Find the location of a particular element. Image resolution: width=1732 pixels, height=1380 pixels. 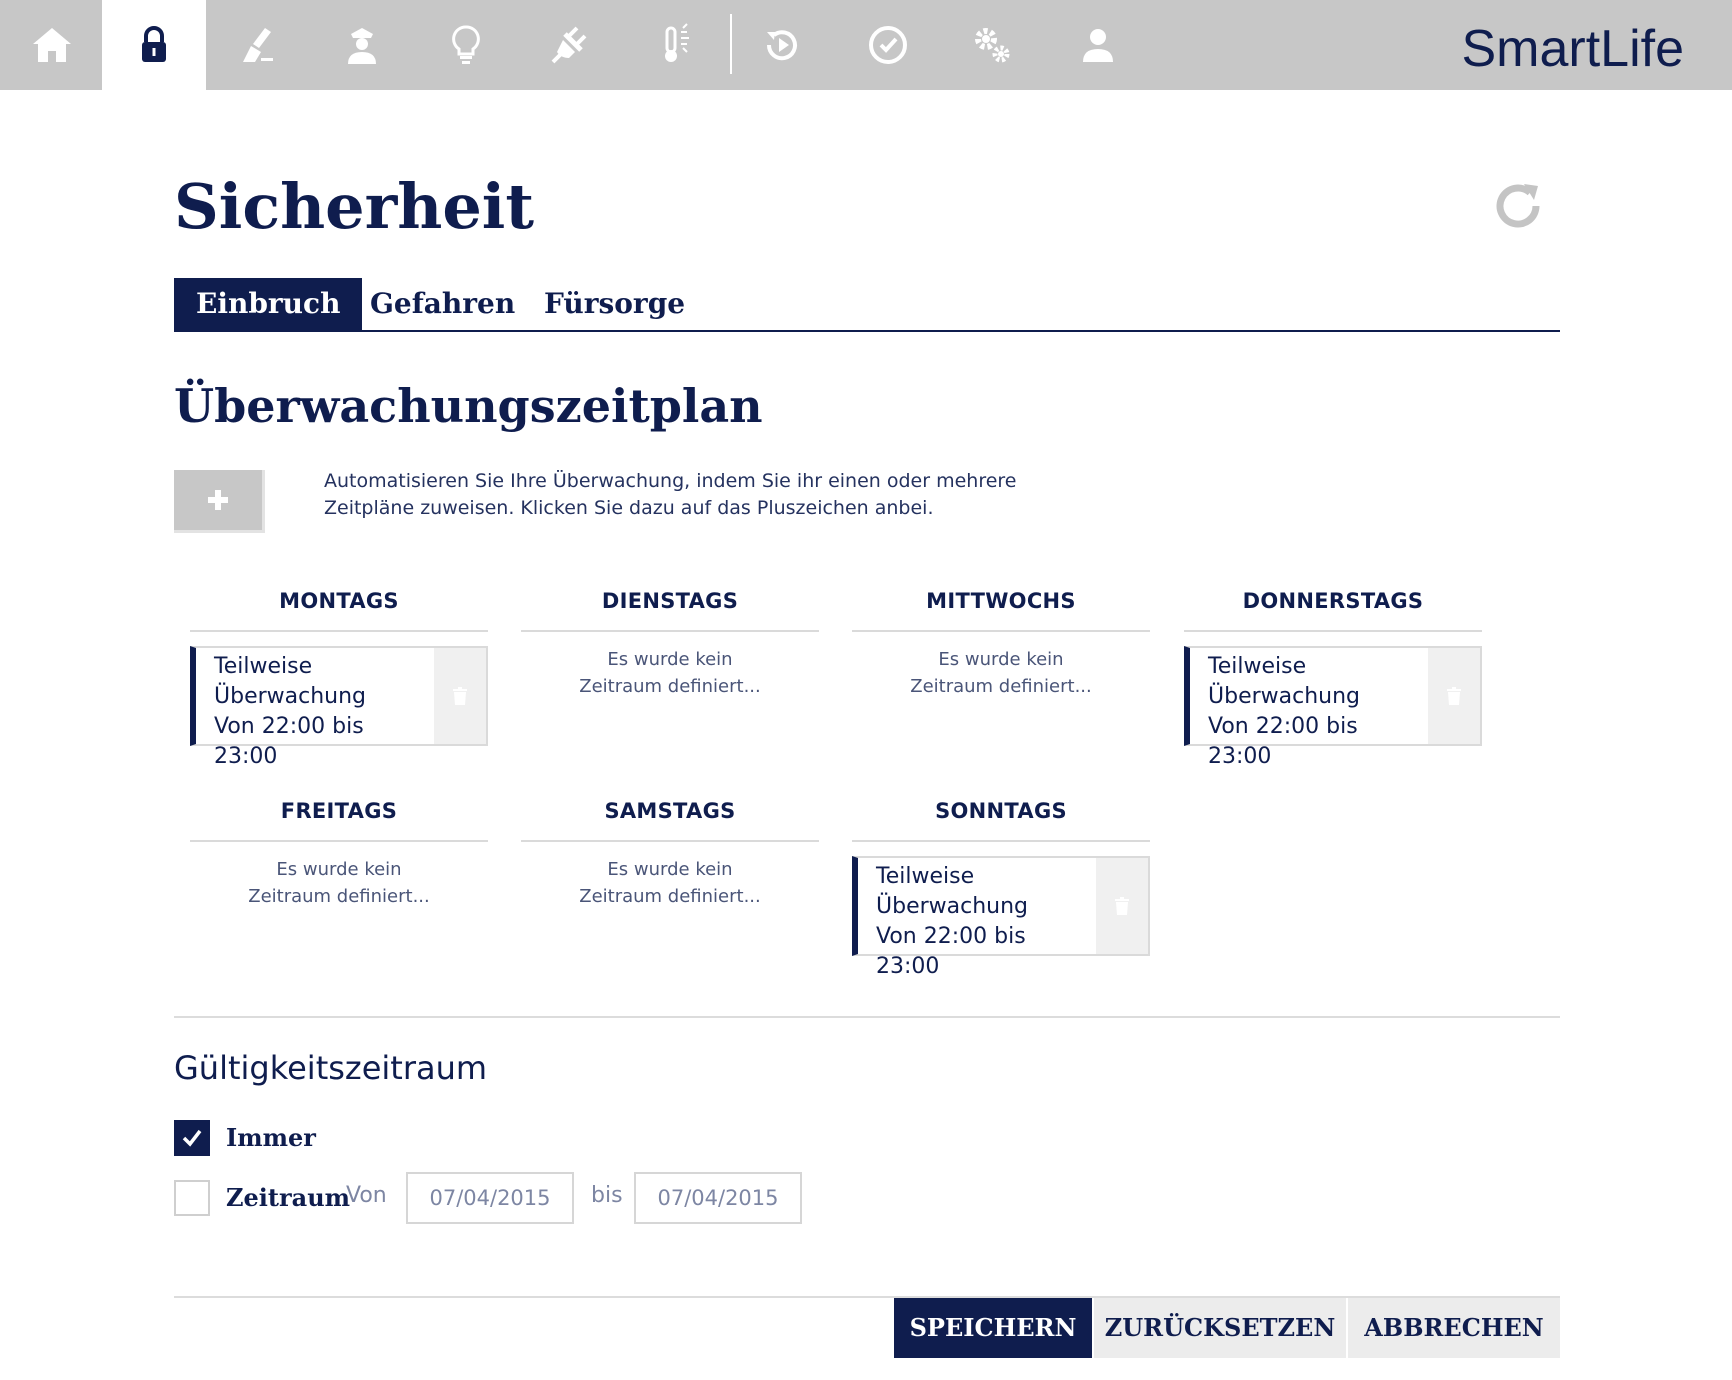

nav-user is located at coordinates (1098, 45).